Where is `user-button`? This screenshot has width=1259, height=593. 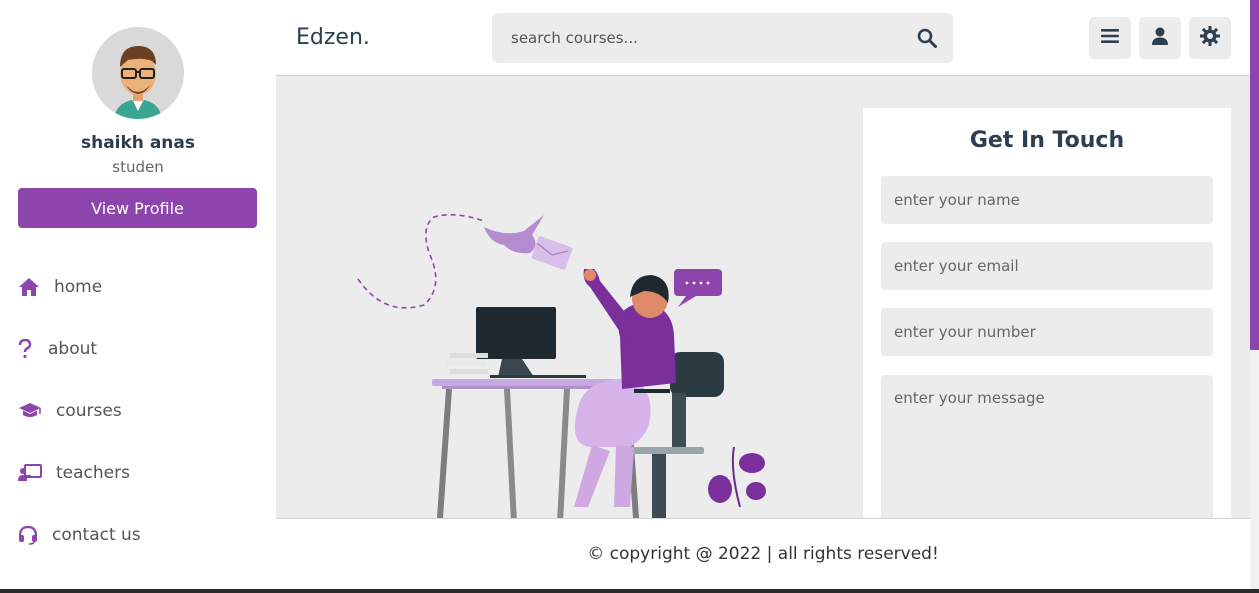
user-button is located at coordinates (1160, 38).